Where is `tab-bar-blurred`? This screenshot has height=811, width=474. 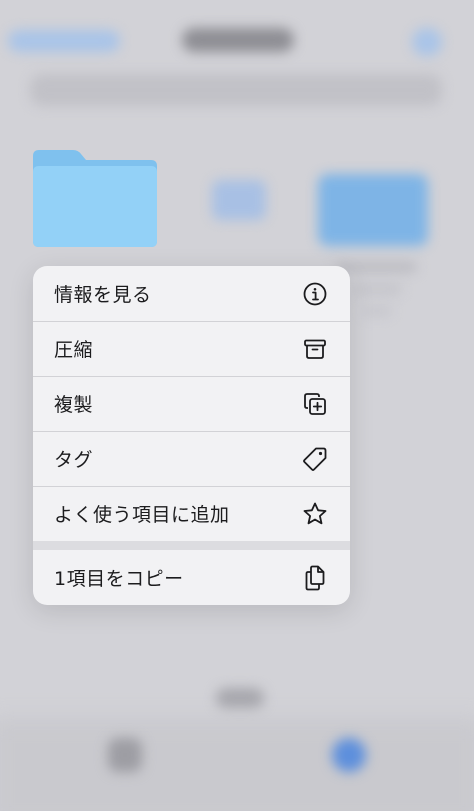 tab-bar-blurred is located at coordinates (237, 764).